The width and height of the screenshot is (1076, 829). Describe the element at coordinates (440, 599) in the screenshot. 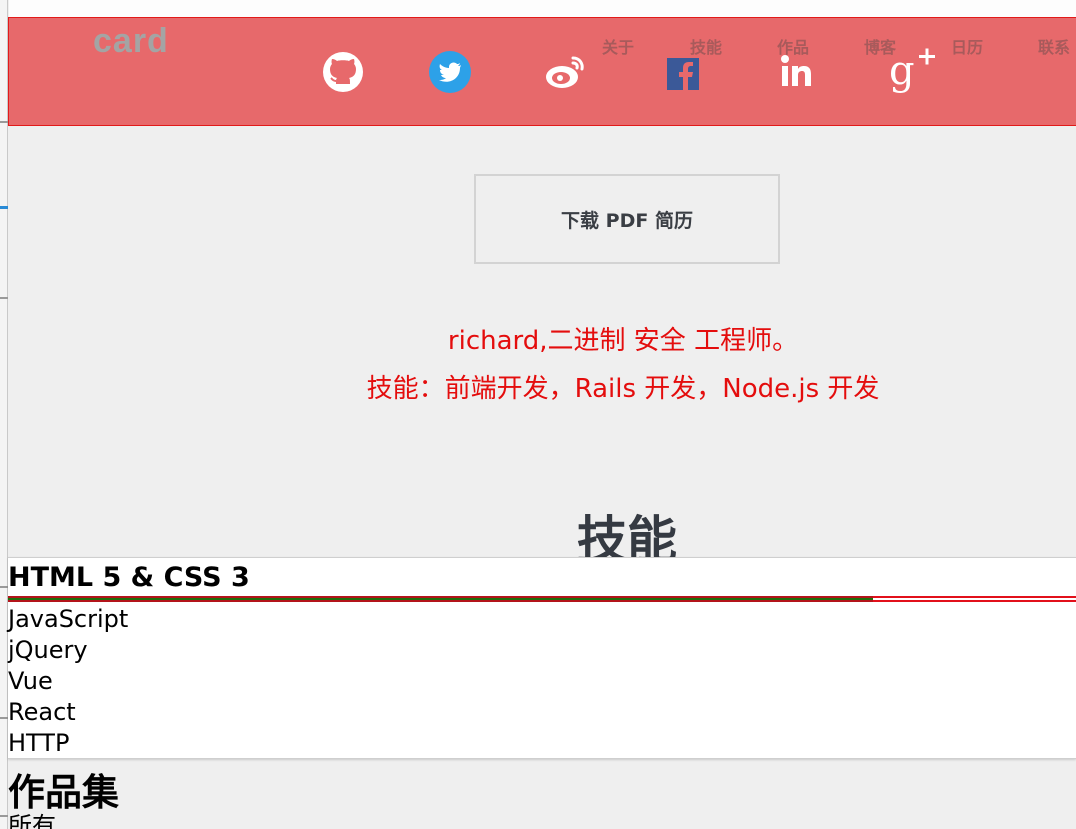

I see `skill-progress-fill` at that location.